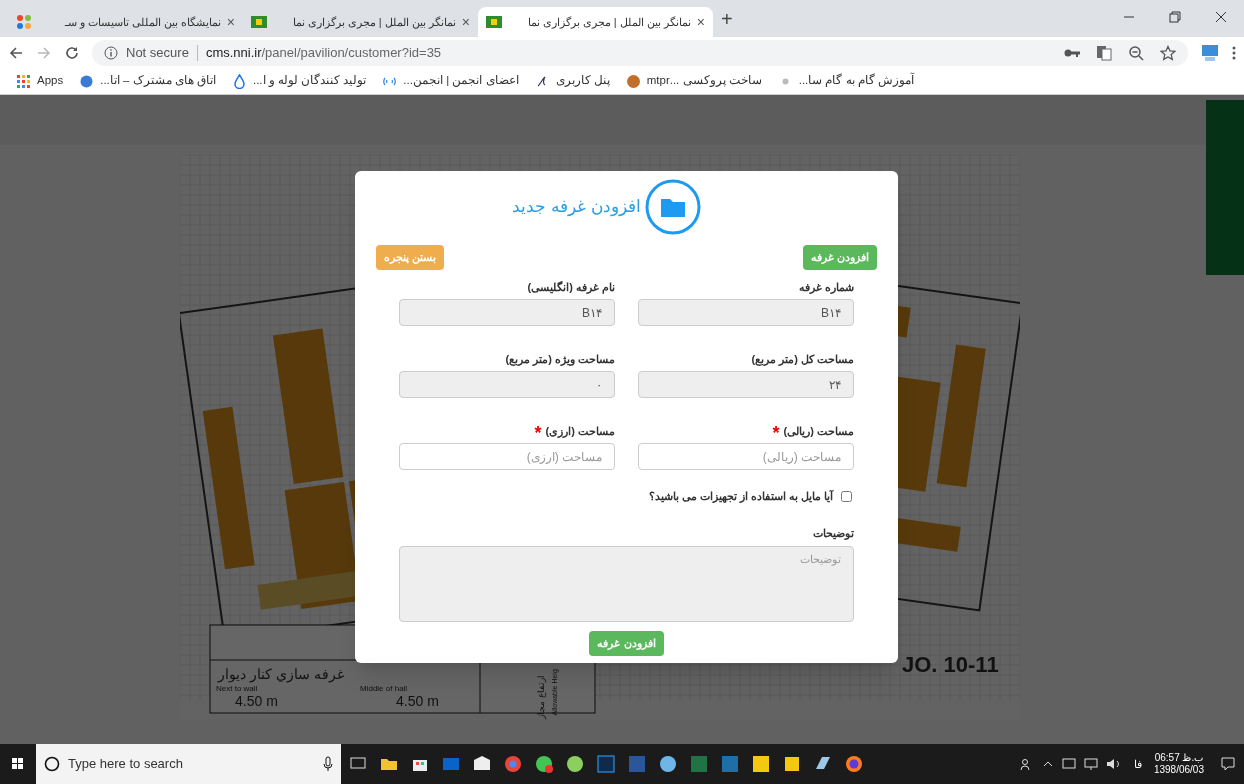 The height and width of the screenshot is (784, 1244). What do you see at coordinates (672, 207) in the screenshot?
I see `folder-icon` at bounding box center [672, 207].